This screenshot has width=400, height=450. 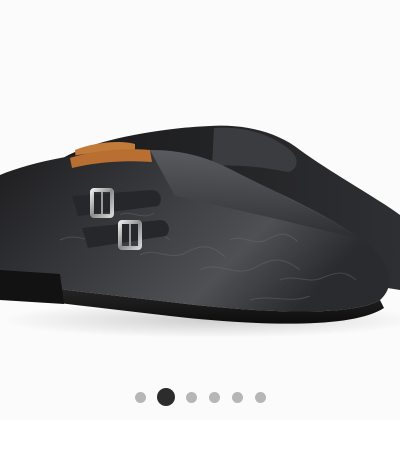 I want to click on carousel-dot-2-active, so click(x=165, y=397).